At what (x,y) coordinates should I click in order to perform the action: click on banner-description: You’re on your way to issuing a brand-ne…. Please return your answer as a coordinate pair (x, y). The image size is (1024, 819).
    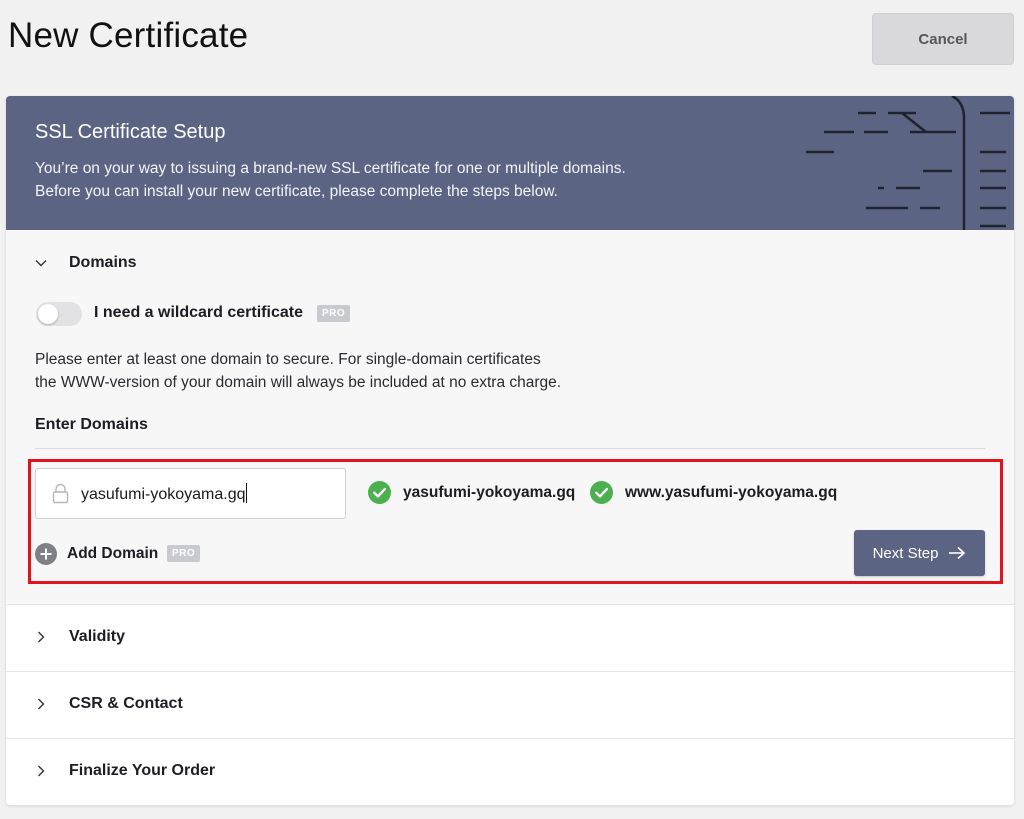
    Looking at the image, I should click on (395, 180).